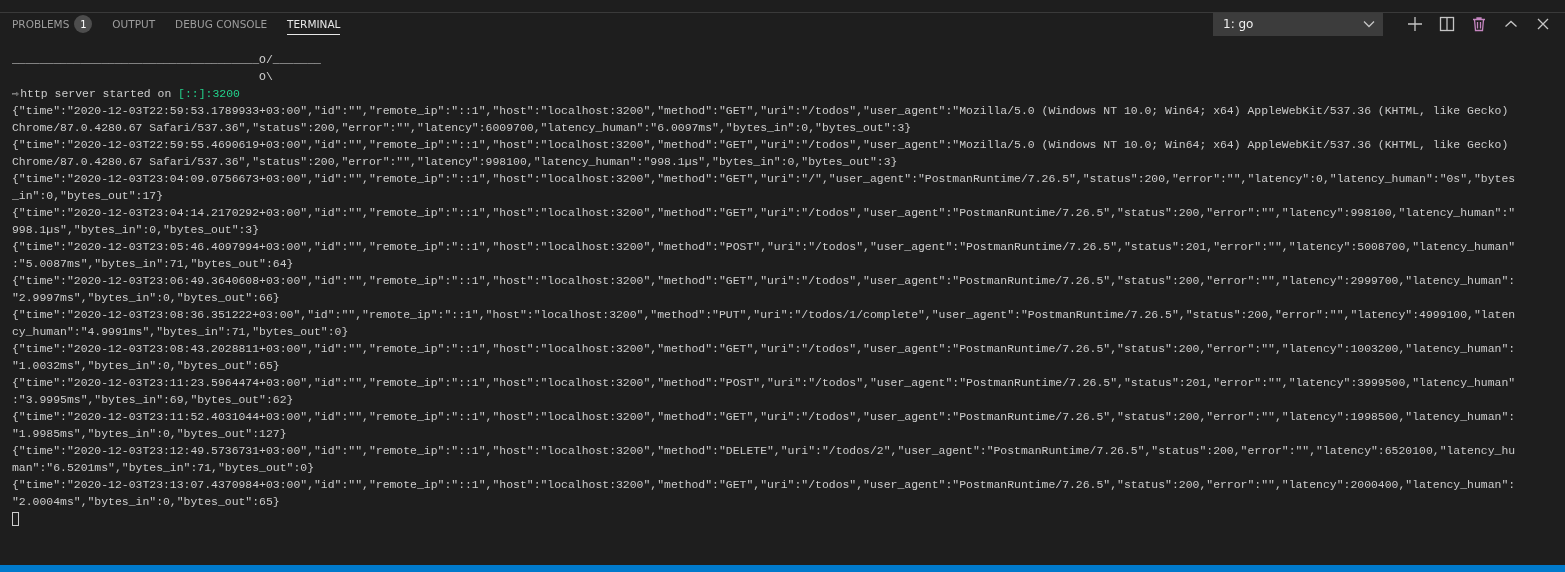  What do you see at coordinates (167, 60) in the screenshot?
I see `banner-line: ____________________________________O/_______` at bounding box center [167, 60].